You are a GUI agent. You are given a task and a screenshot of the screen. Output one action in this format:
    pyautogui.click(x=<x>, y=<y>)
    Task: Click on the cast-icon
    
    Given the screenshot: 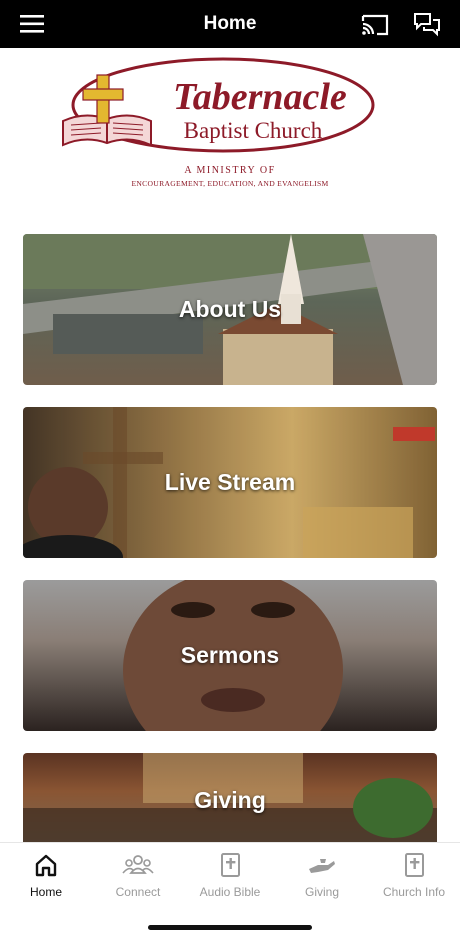 What is the action you would take?
    pyautogui.click(x=375, y=24)
    